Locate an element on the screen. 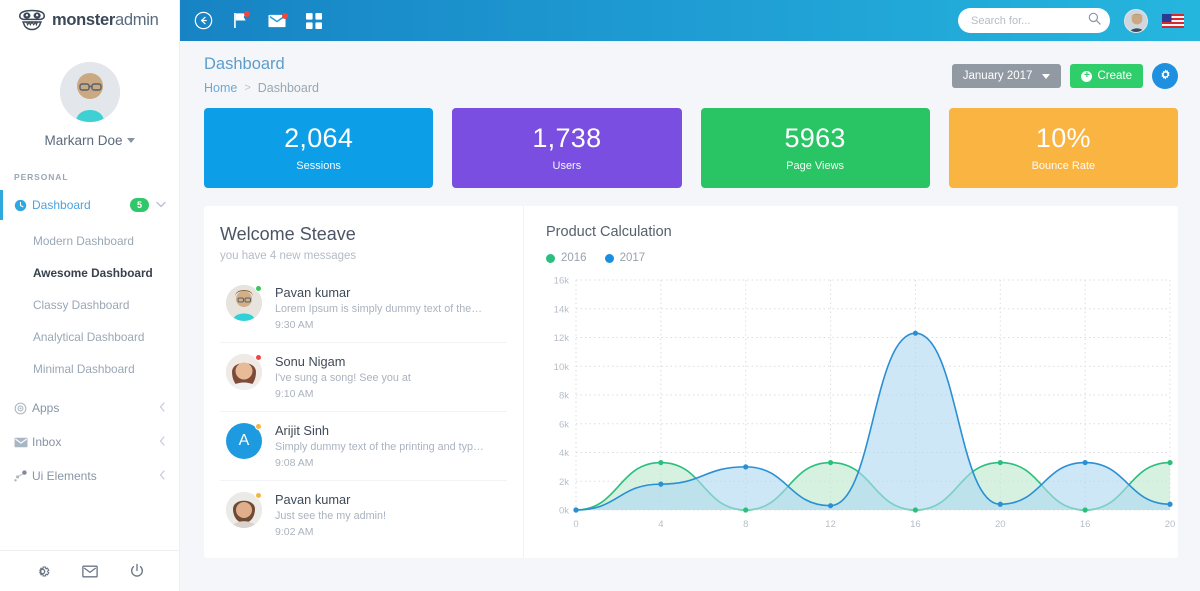 This screenshot has width=1200, height=591. svg-text: 12k is located at coordinates (562, 338).